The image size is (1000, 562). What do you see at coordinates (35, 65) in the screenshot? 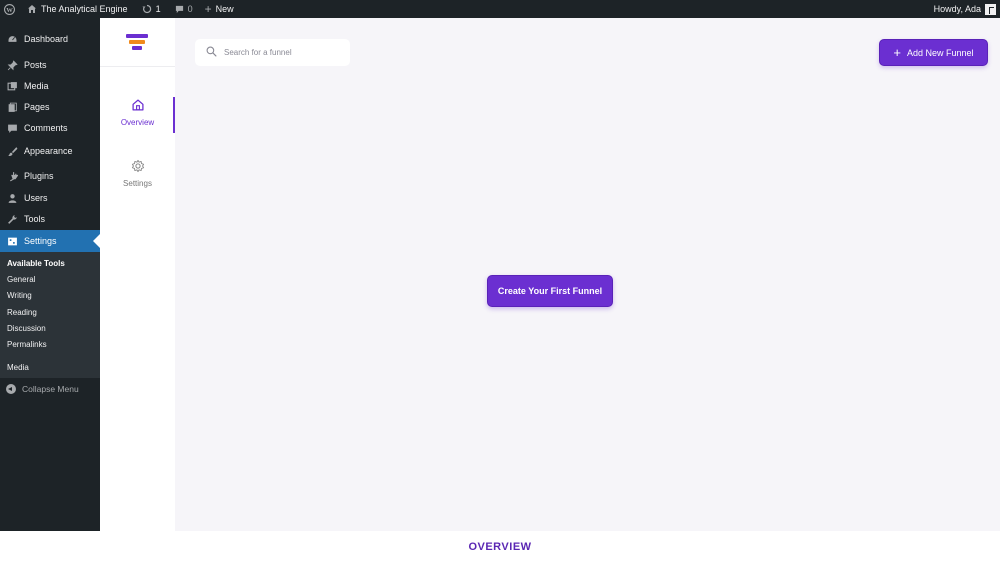
I see `sidebar-item-label: Posts` at bounding box center [35, 65].